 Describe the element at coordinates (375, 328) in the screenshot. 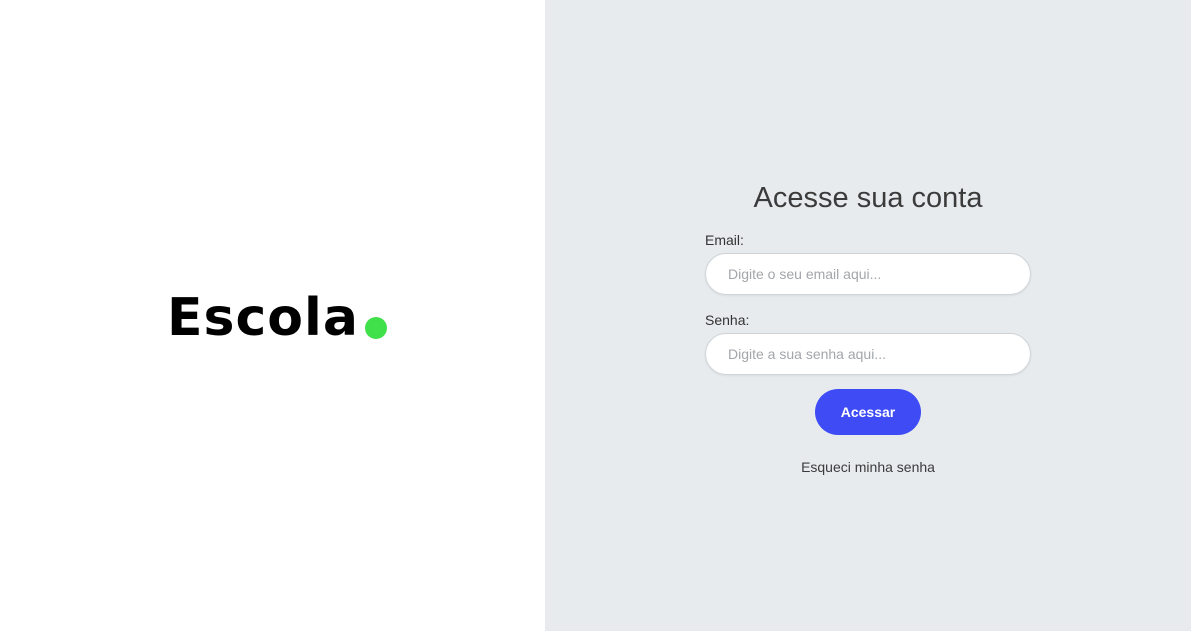

I see `logo-dot-icon` at that location.